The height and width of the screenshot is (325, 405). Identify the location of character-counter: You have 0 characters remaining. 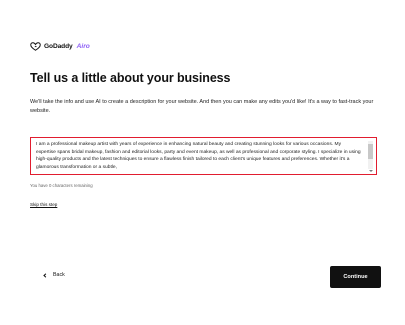
(61, 185).